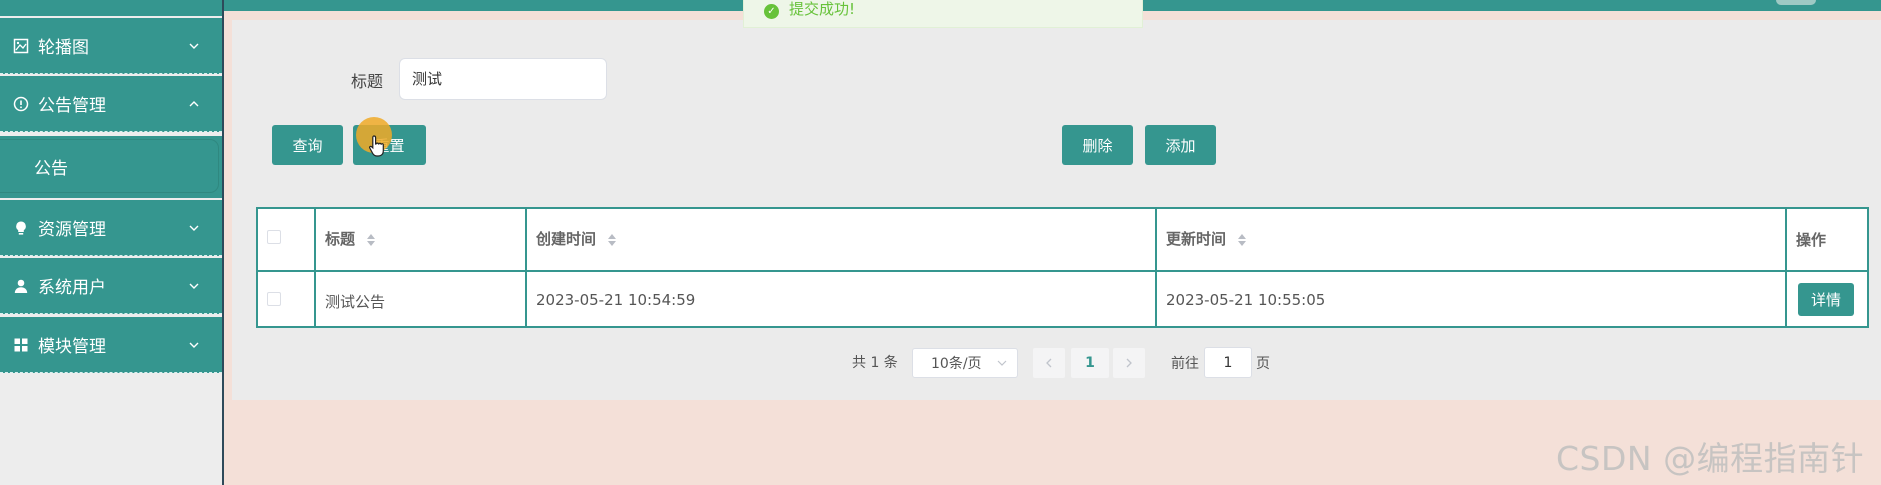 This screenshot has height=485, width=1881. I want to click on goto-page-input: 1, so click(1228, 362).